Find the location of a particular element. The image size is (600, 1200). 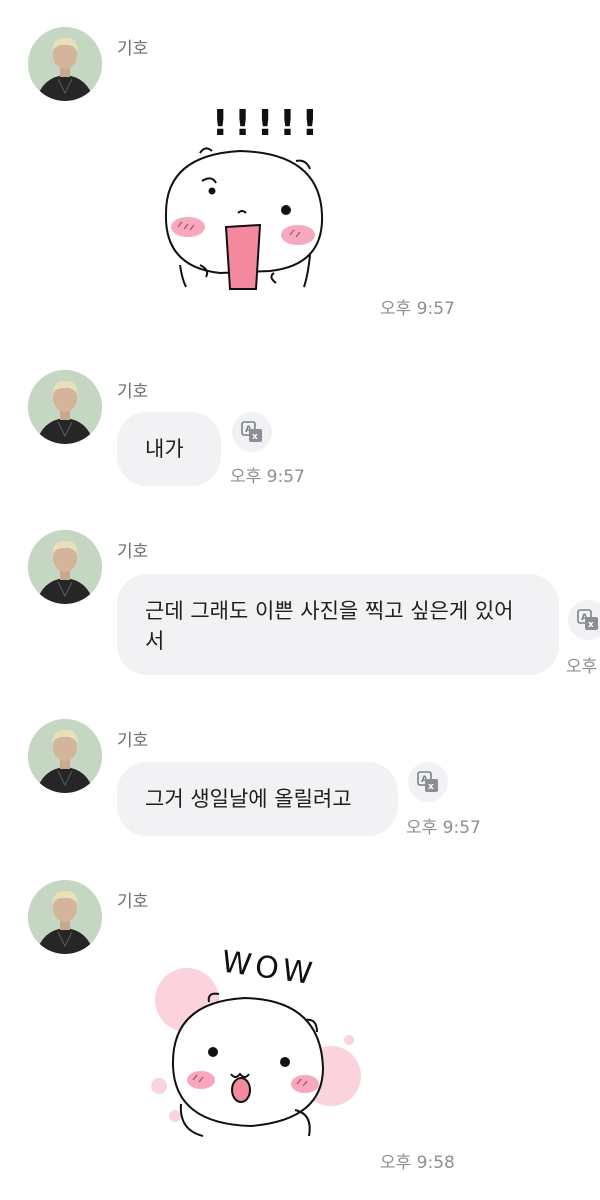

sticker-image: !!!!! is located at coordinates (244, 196).